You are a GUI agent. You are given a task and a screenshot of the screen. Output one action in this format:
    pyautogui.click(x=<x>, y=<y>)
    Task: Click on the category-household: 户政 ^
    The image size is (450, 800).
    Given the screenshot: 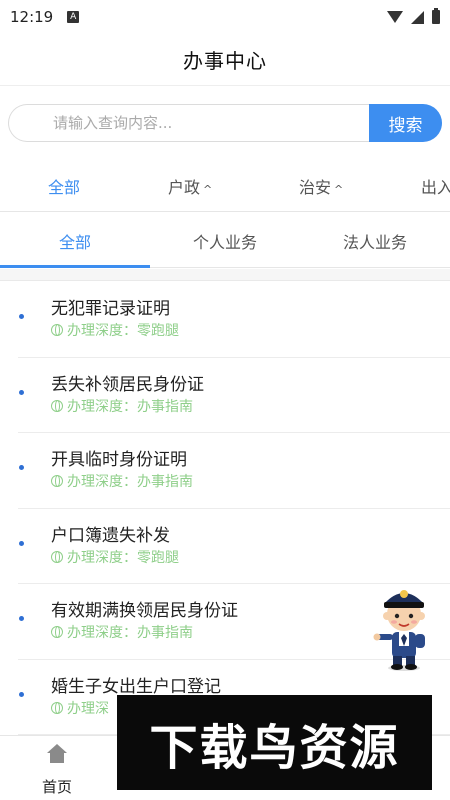 What is the action you would take?
    pyautogui.click(x=190, y=186)
    